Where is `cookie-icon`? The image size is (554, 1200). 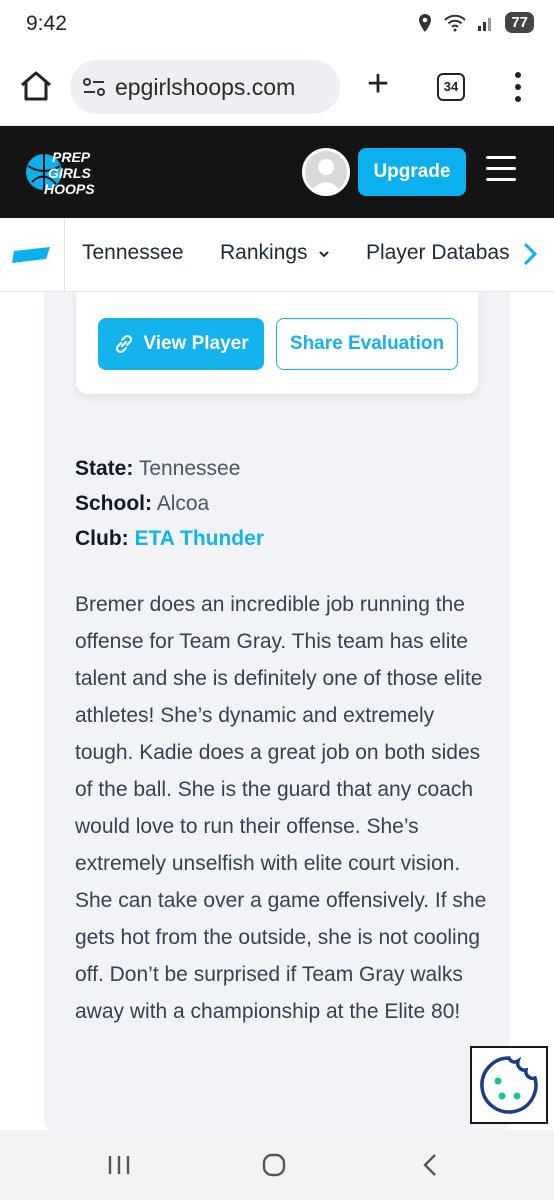 cookie-icon is located at coordinates (509, 1085).